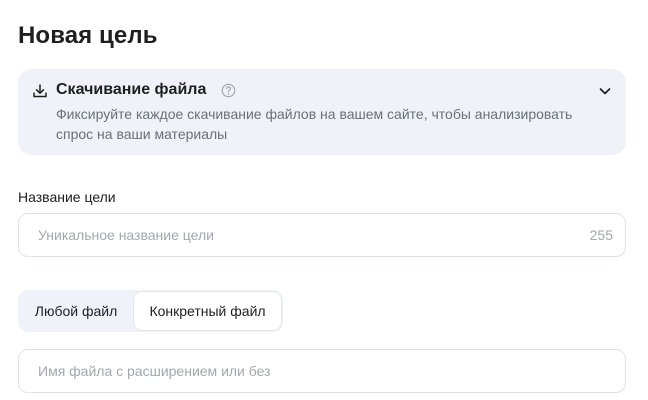  What do you see at coordinates (325, 371) in the screenshot?
I see `file-name-input` at bounding box center [325, 371].